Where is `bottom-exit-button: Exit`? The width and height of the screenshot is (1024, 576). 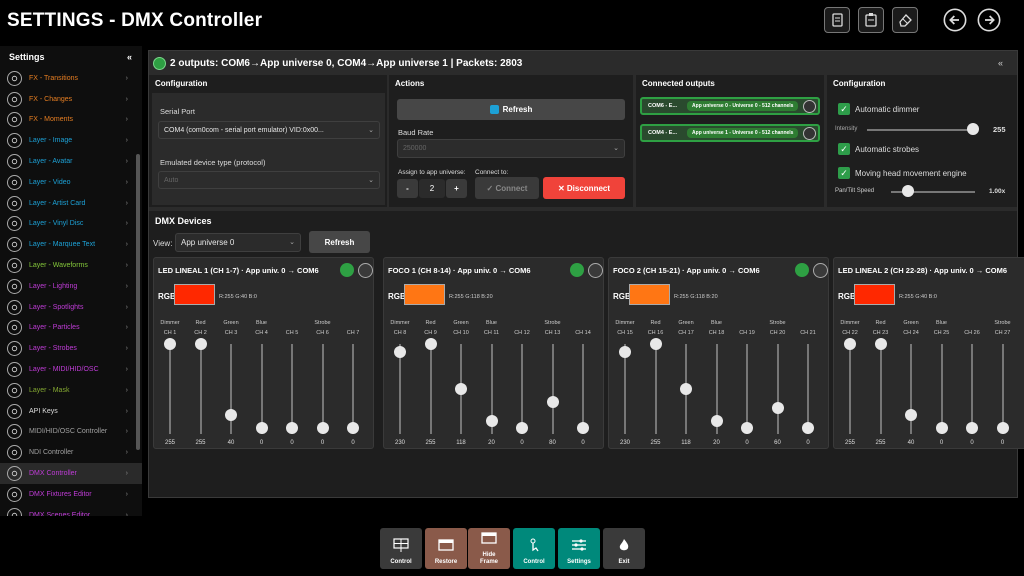
bottom-exit-button: Exit is located at coordinates (624, 548).